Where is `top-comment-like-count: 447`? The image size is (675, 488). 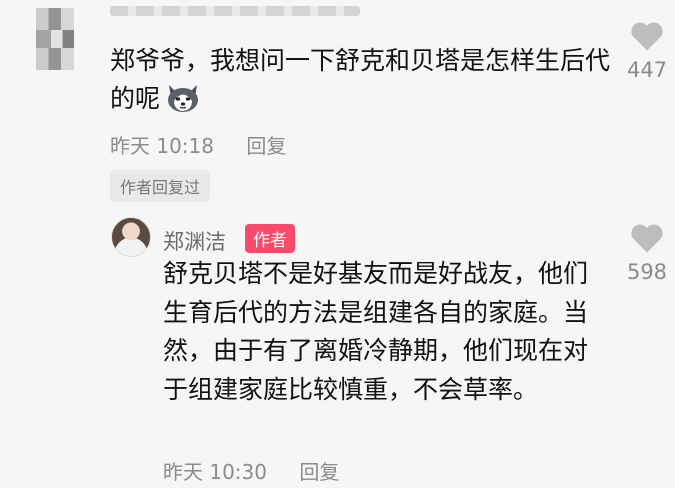 top-comment-like-count: 447 is located at coordinates (647, 70).